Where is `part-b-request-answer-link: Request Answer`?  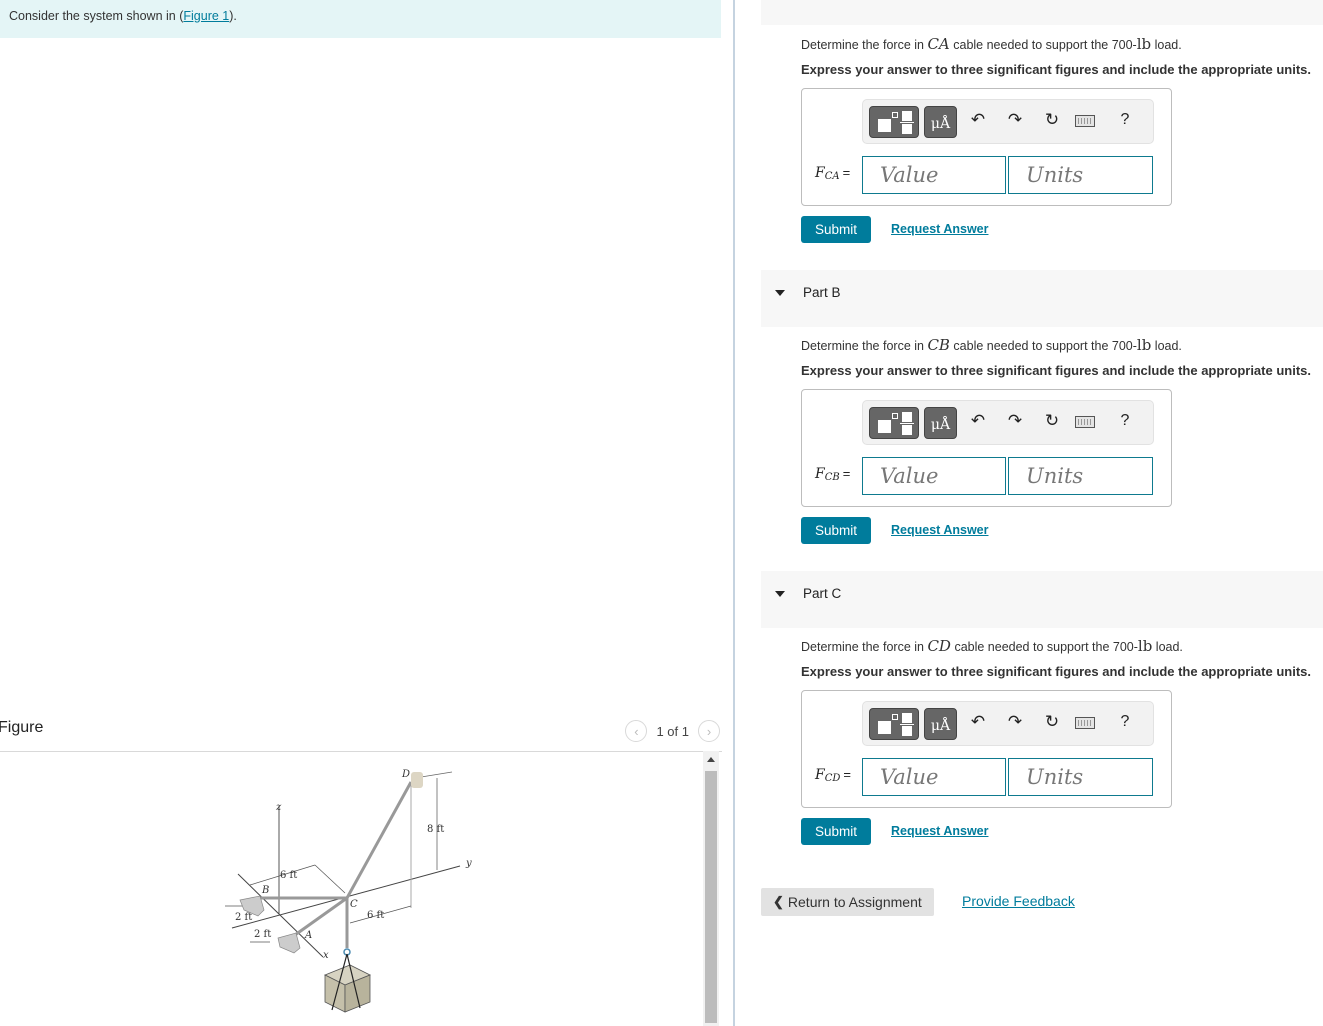
part-b-request-answer-link: Request Answer is located at coordinates (939, 530).